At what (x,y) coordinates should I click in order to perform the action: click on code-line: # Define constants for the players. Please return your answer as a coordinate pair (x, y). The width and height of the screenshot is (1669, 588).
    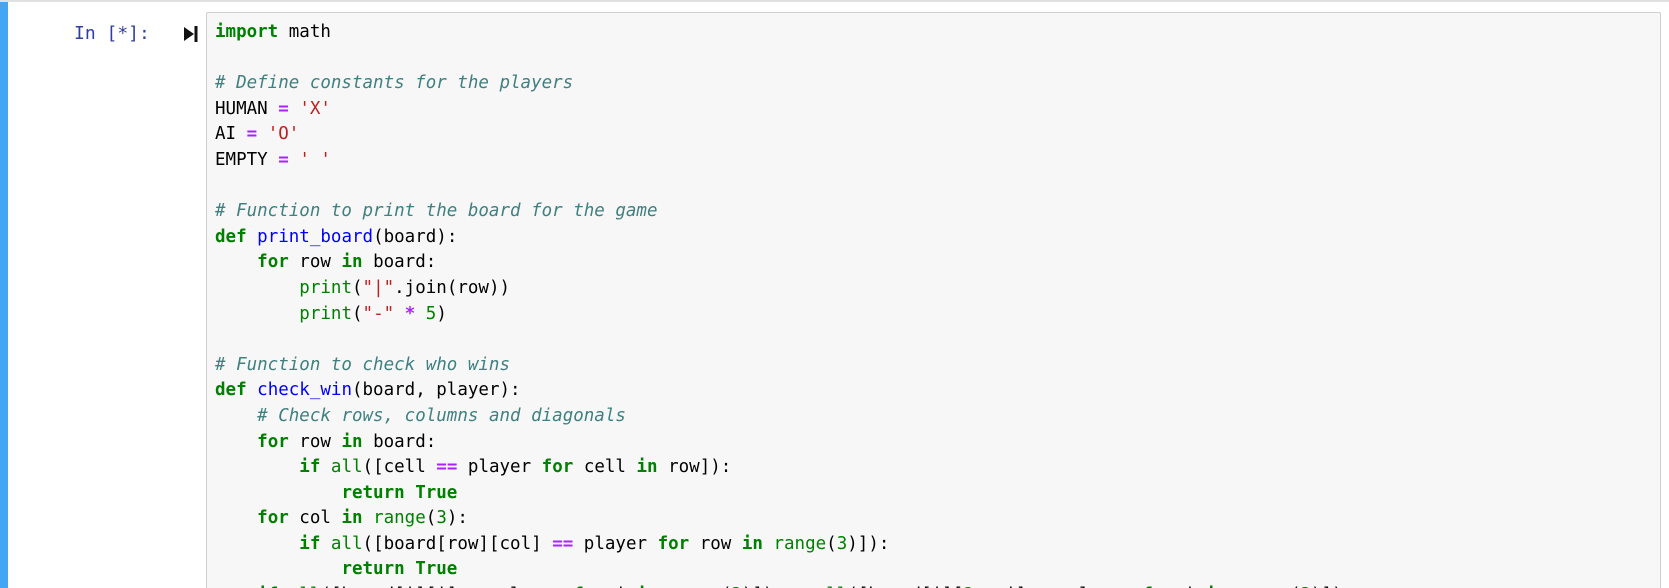
    Looking at the image, I should click on (784, 84).